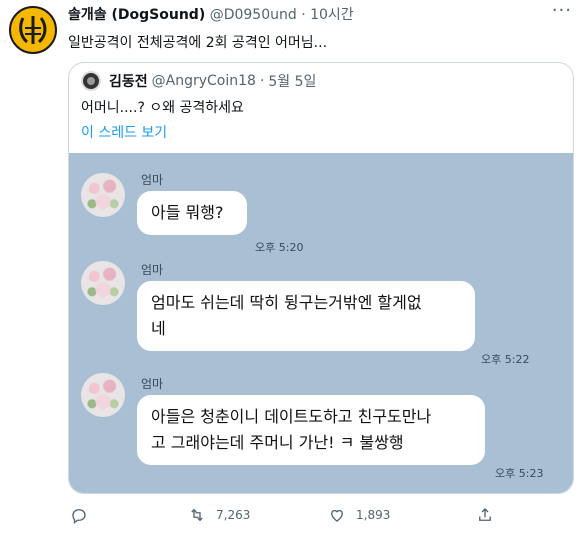 This screenshot has width=582, height=534. I want to click on retweet-button: 7,263, so click(219, 515).